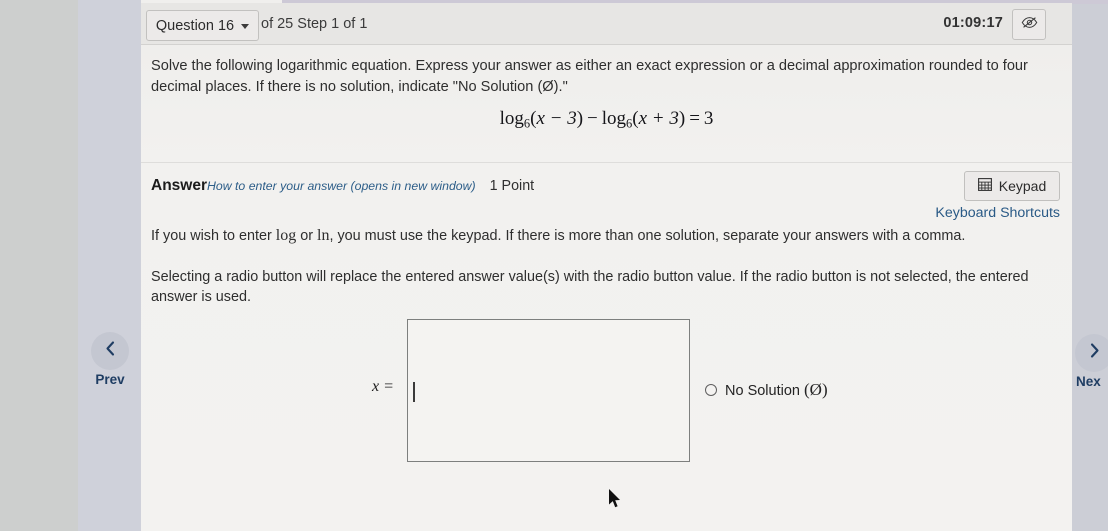 The width and height of the screenshot is (1108, 531). Describe the element at coordinates (1022, 186) in the screenshot. I see `keypad-button-label: Keypad` at that location.